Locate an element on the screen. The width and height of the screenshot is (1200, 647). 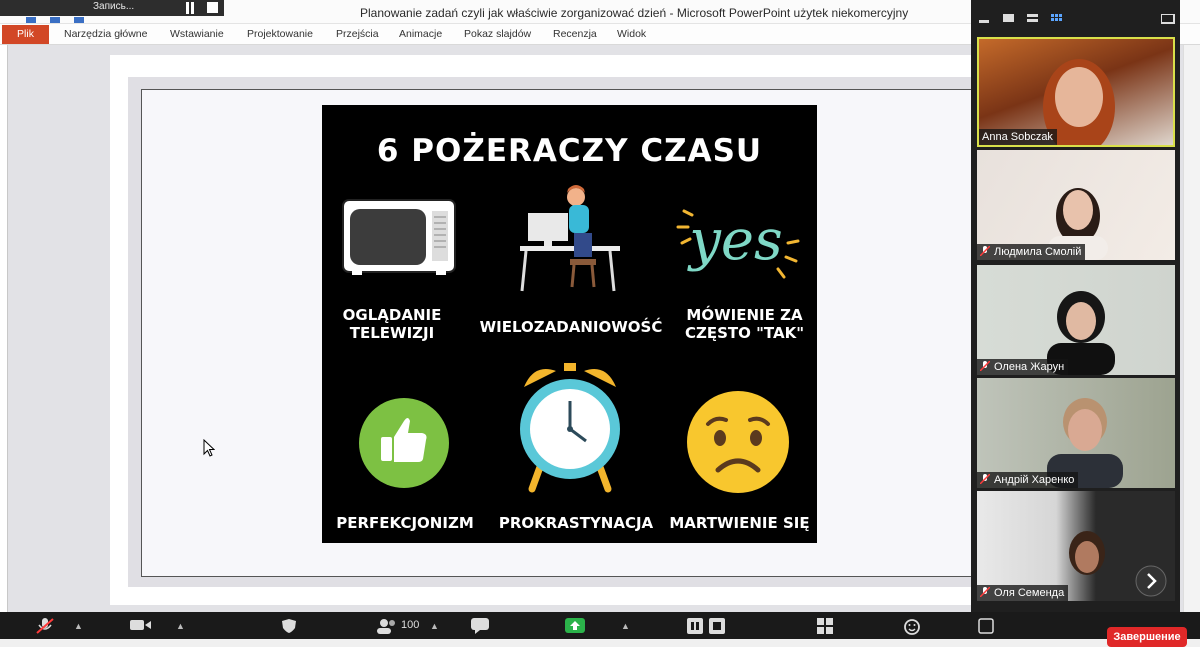
participant-name: Людмила Смолій is located at coordinates (1031, 252).